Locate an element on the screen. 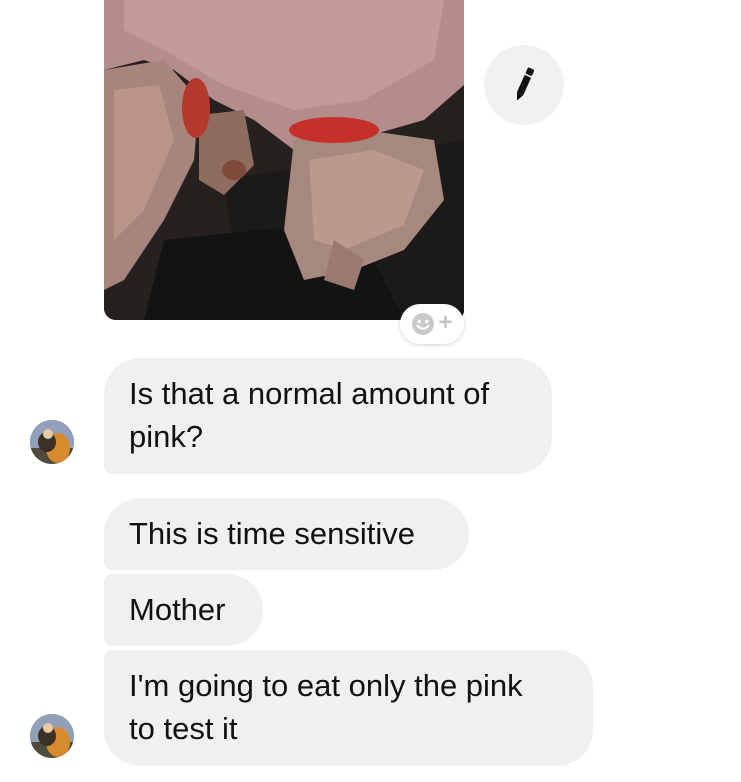 This screenshot has width=741, height=782. message-bubble: Is that a normal amount of pink? is located at coordinates (328, 416).